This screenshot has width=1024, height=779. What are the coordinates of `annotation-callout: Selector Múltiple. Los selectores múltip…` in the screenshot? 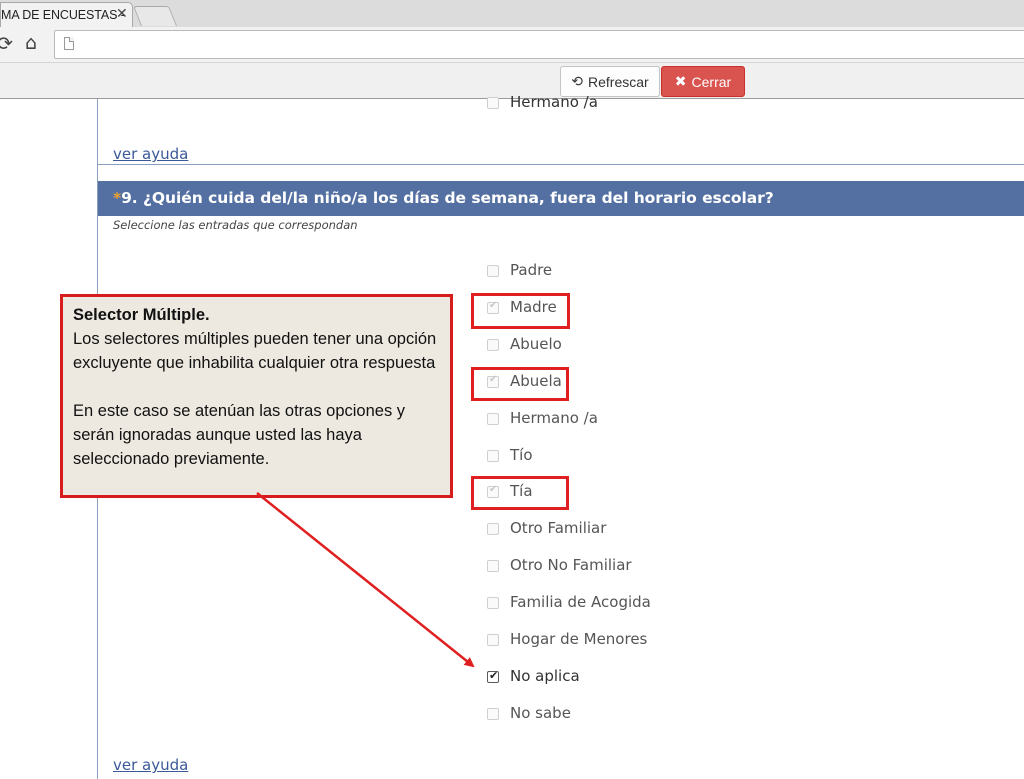 It's located at (256, 396).